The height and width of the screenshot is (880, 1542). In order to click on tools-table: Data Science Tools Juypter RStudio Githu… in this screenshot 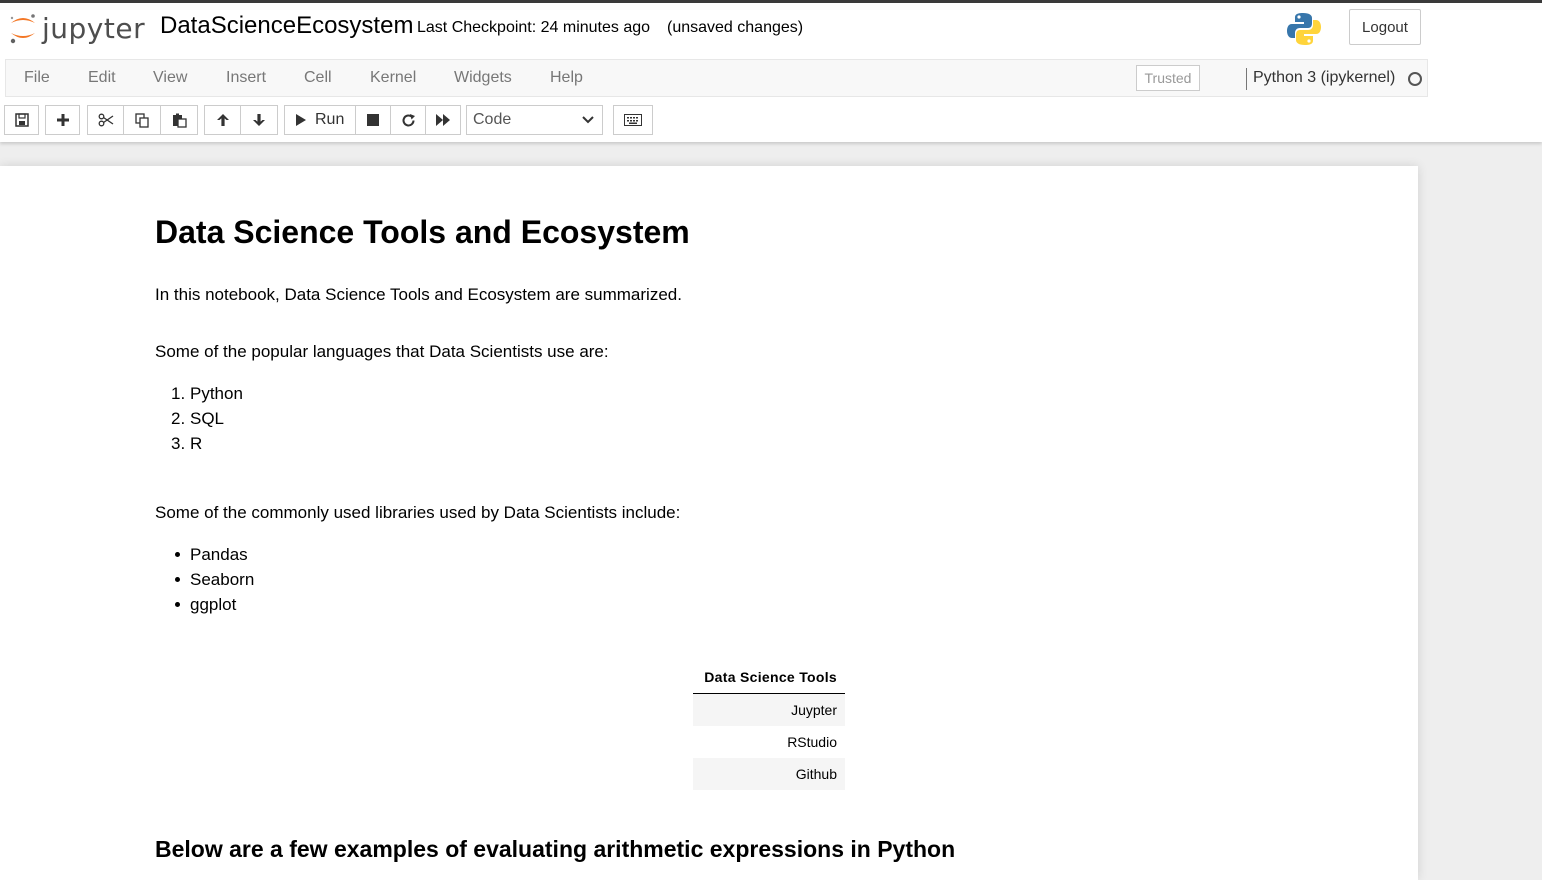, I will do `click(769, 726)`.